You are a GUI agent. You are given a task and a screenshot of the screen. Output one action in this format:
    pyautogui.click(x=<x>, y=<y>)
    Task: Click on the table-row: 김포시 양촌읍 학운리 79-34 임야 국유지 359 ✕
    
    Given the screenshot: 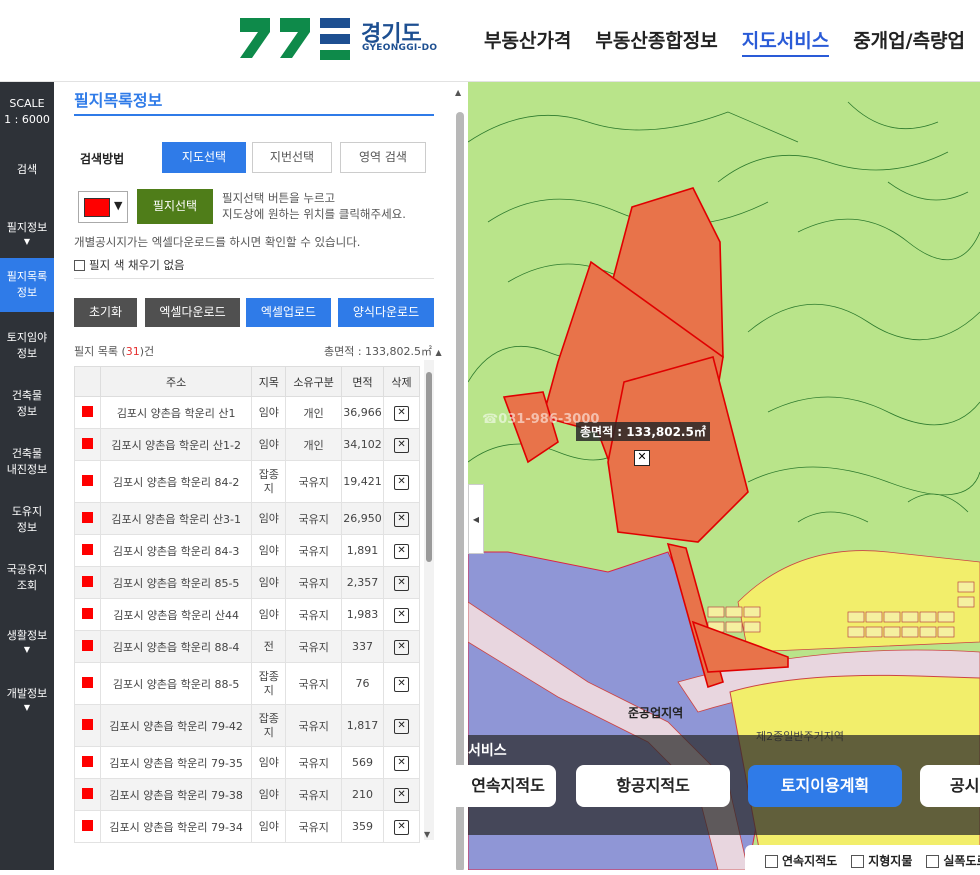 What is the action you would take?
    pyautogui.click(x=247, y=826)
    